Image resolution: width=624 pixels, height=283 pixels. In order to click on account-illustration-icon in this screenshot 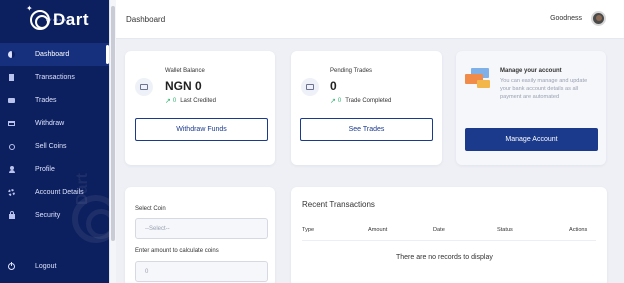, I will do `click(479, 79)`.